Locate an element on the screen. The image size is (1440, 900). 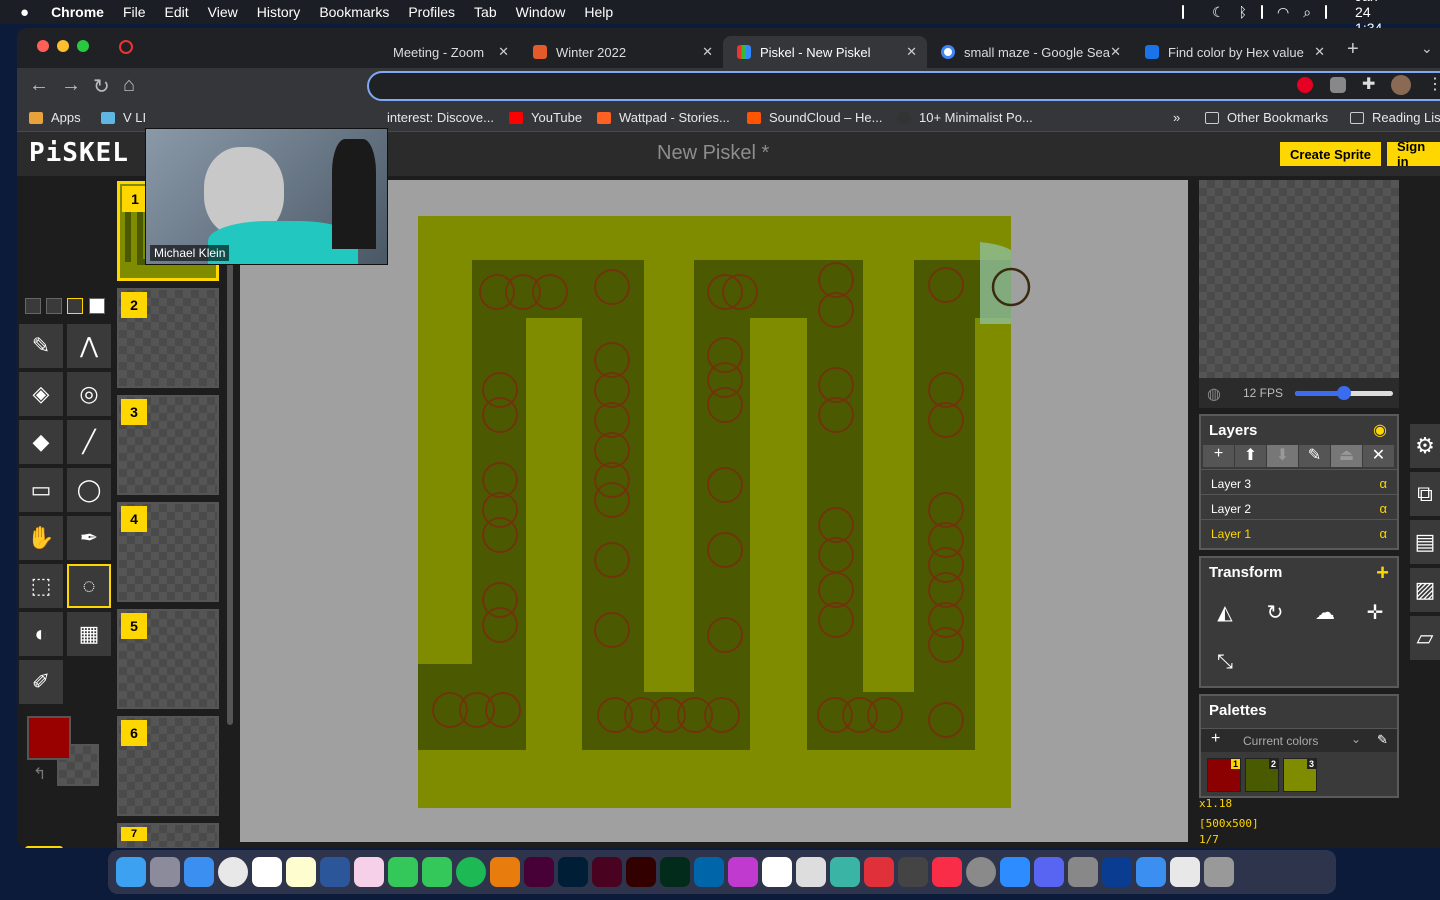
extension-icon is located at coordinates (1338, 85).